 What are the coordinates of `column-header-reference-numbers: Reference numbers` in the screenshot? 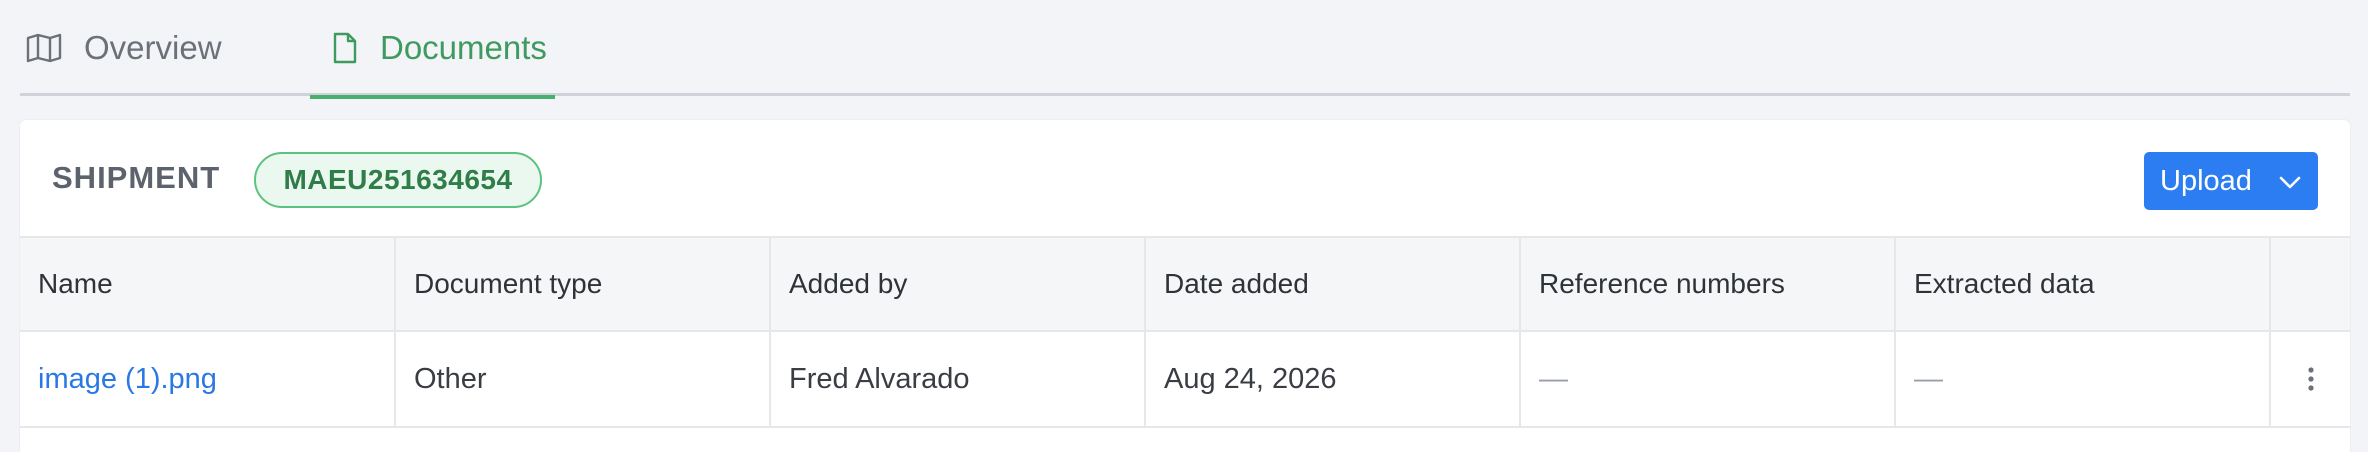 It's located at (1708, 284).